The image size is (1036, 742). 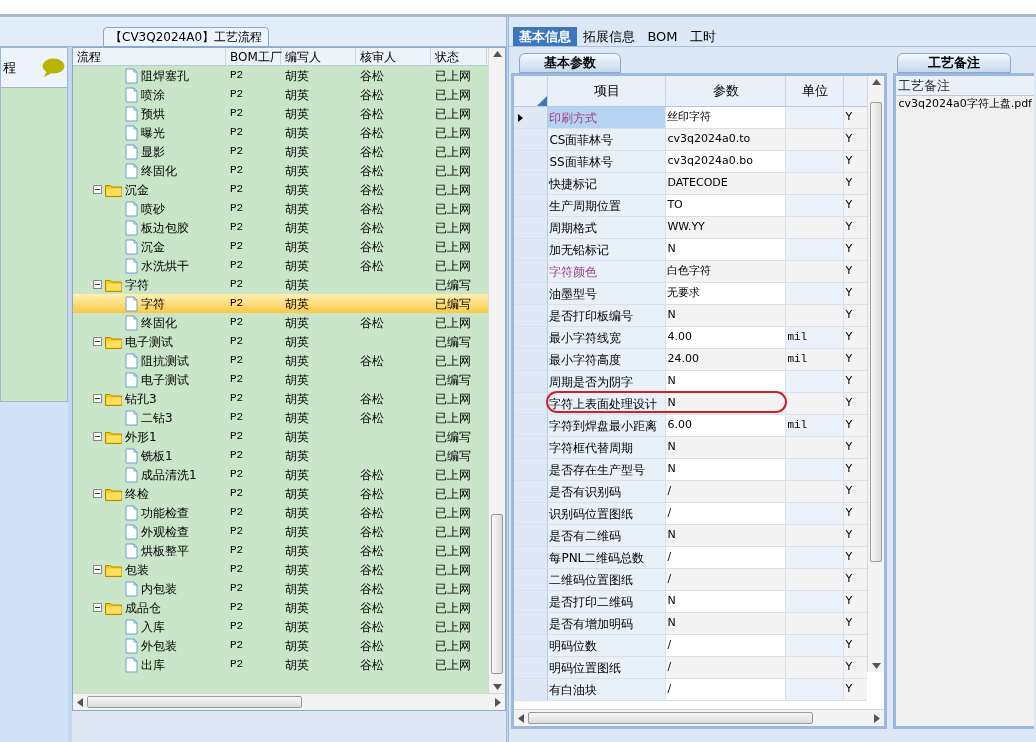 I want to click on tree-row: 阻焊塞孔 P2 胡英 谷松 已上网, so click(x=280, y=75).